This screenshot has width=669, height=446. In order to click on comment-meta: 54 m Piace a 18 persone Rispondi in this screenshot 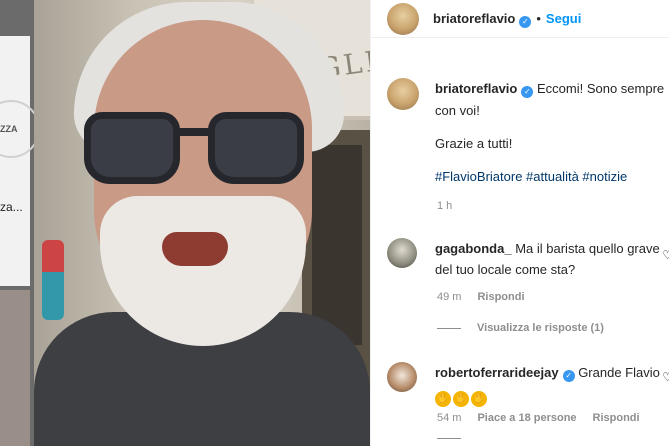, I will do `click(538, 418)`.